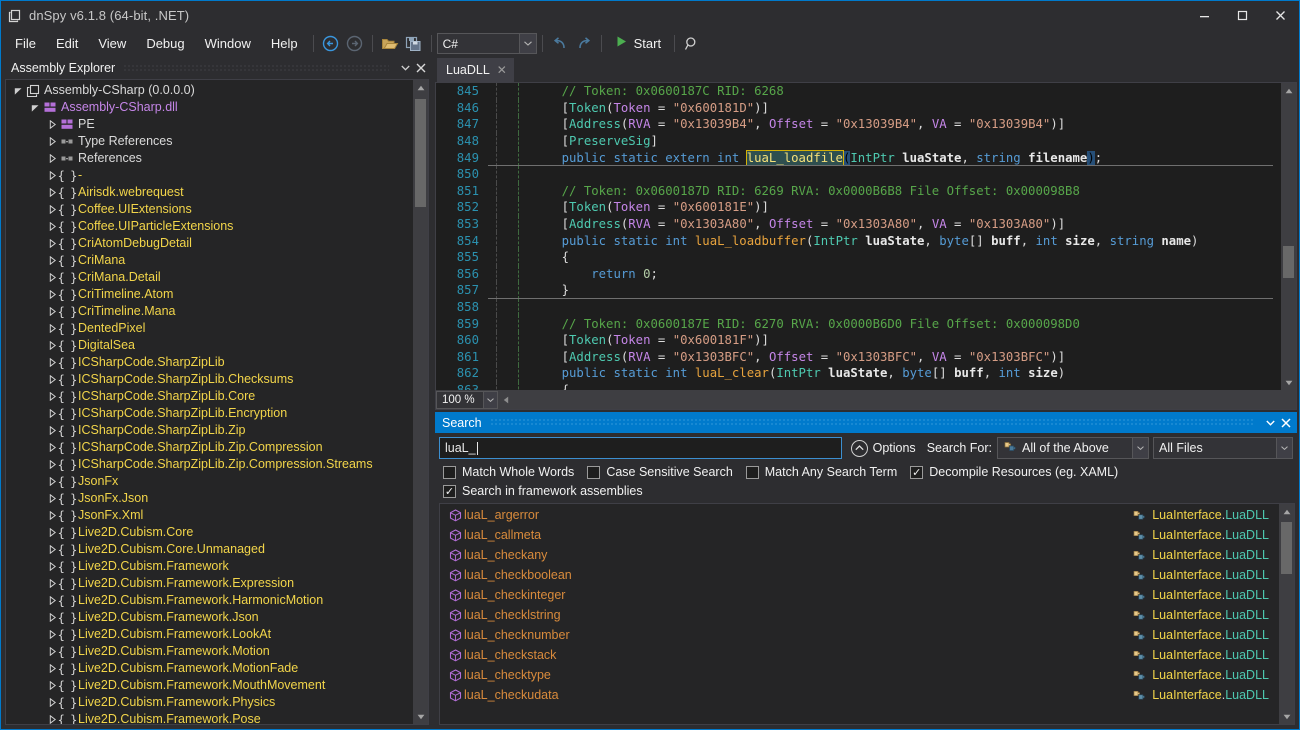 The height and width of the screenshot is (730, 1300). Describe the element at coordinates (502, 70) in the screenshot. I see `close-icon: ✕` at that location.